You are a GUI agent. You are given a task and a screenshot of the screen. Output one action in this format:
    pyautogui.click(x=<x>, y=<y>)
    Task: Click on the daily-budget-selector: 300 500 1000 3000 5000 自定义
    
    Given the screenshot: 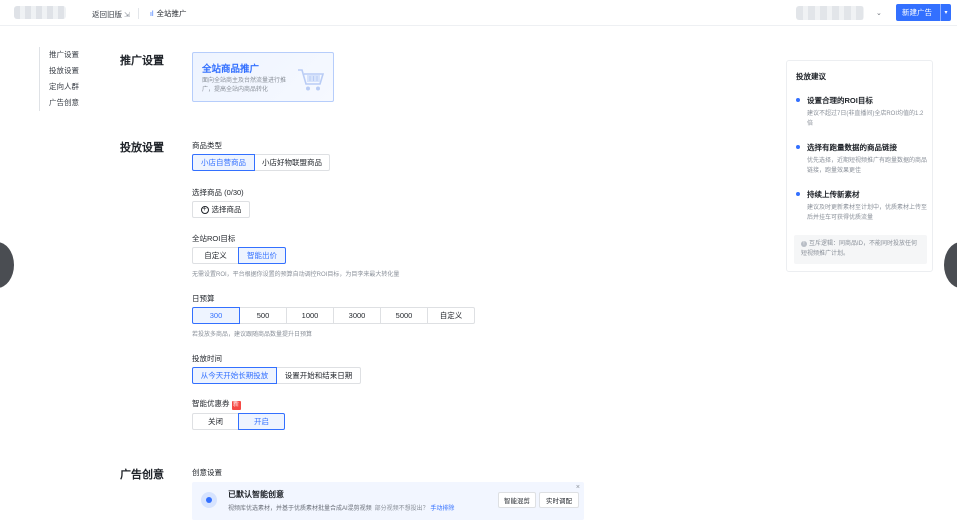 What is the action you would take?
    pyautogui.click(x=333, y=315)
    